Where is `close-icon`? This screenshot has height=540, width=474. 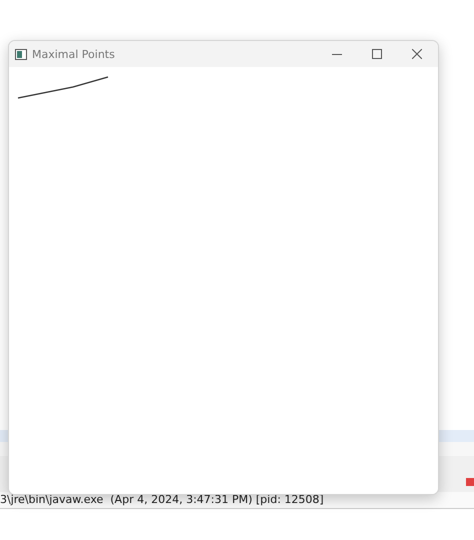 close-icon is located at coordinates (417, 54).